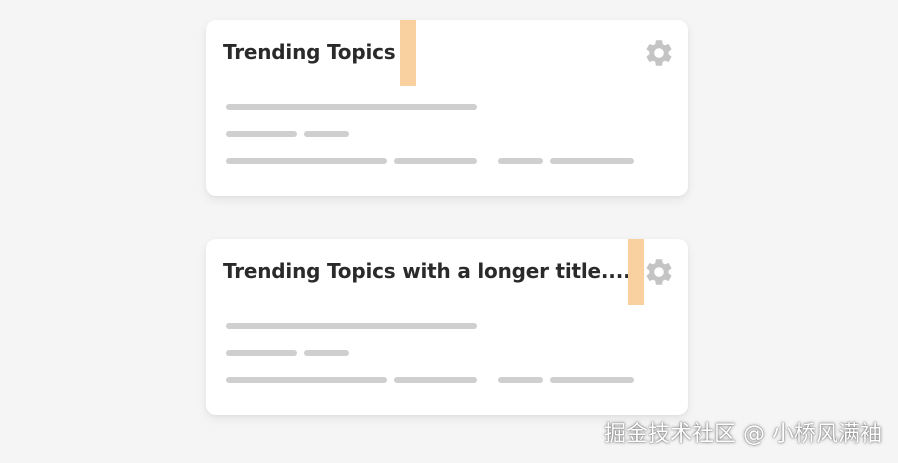 The image size is (898, 463). Describe the element at coordinates (743, 434) in the screenshot. I see `watermark: 掘金技术社区 @ 小桥风满袖` at that location.